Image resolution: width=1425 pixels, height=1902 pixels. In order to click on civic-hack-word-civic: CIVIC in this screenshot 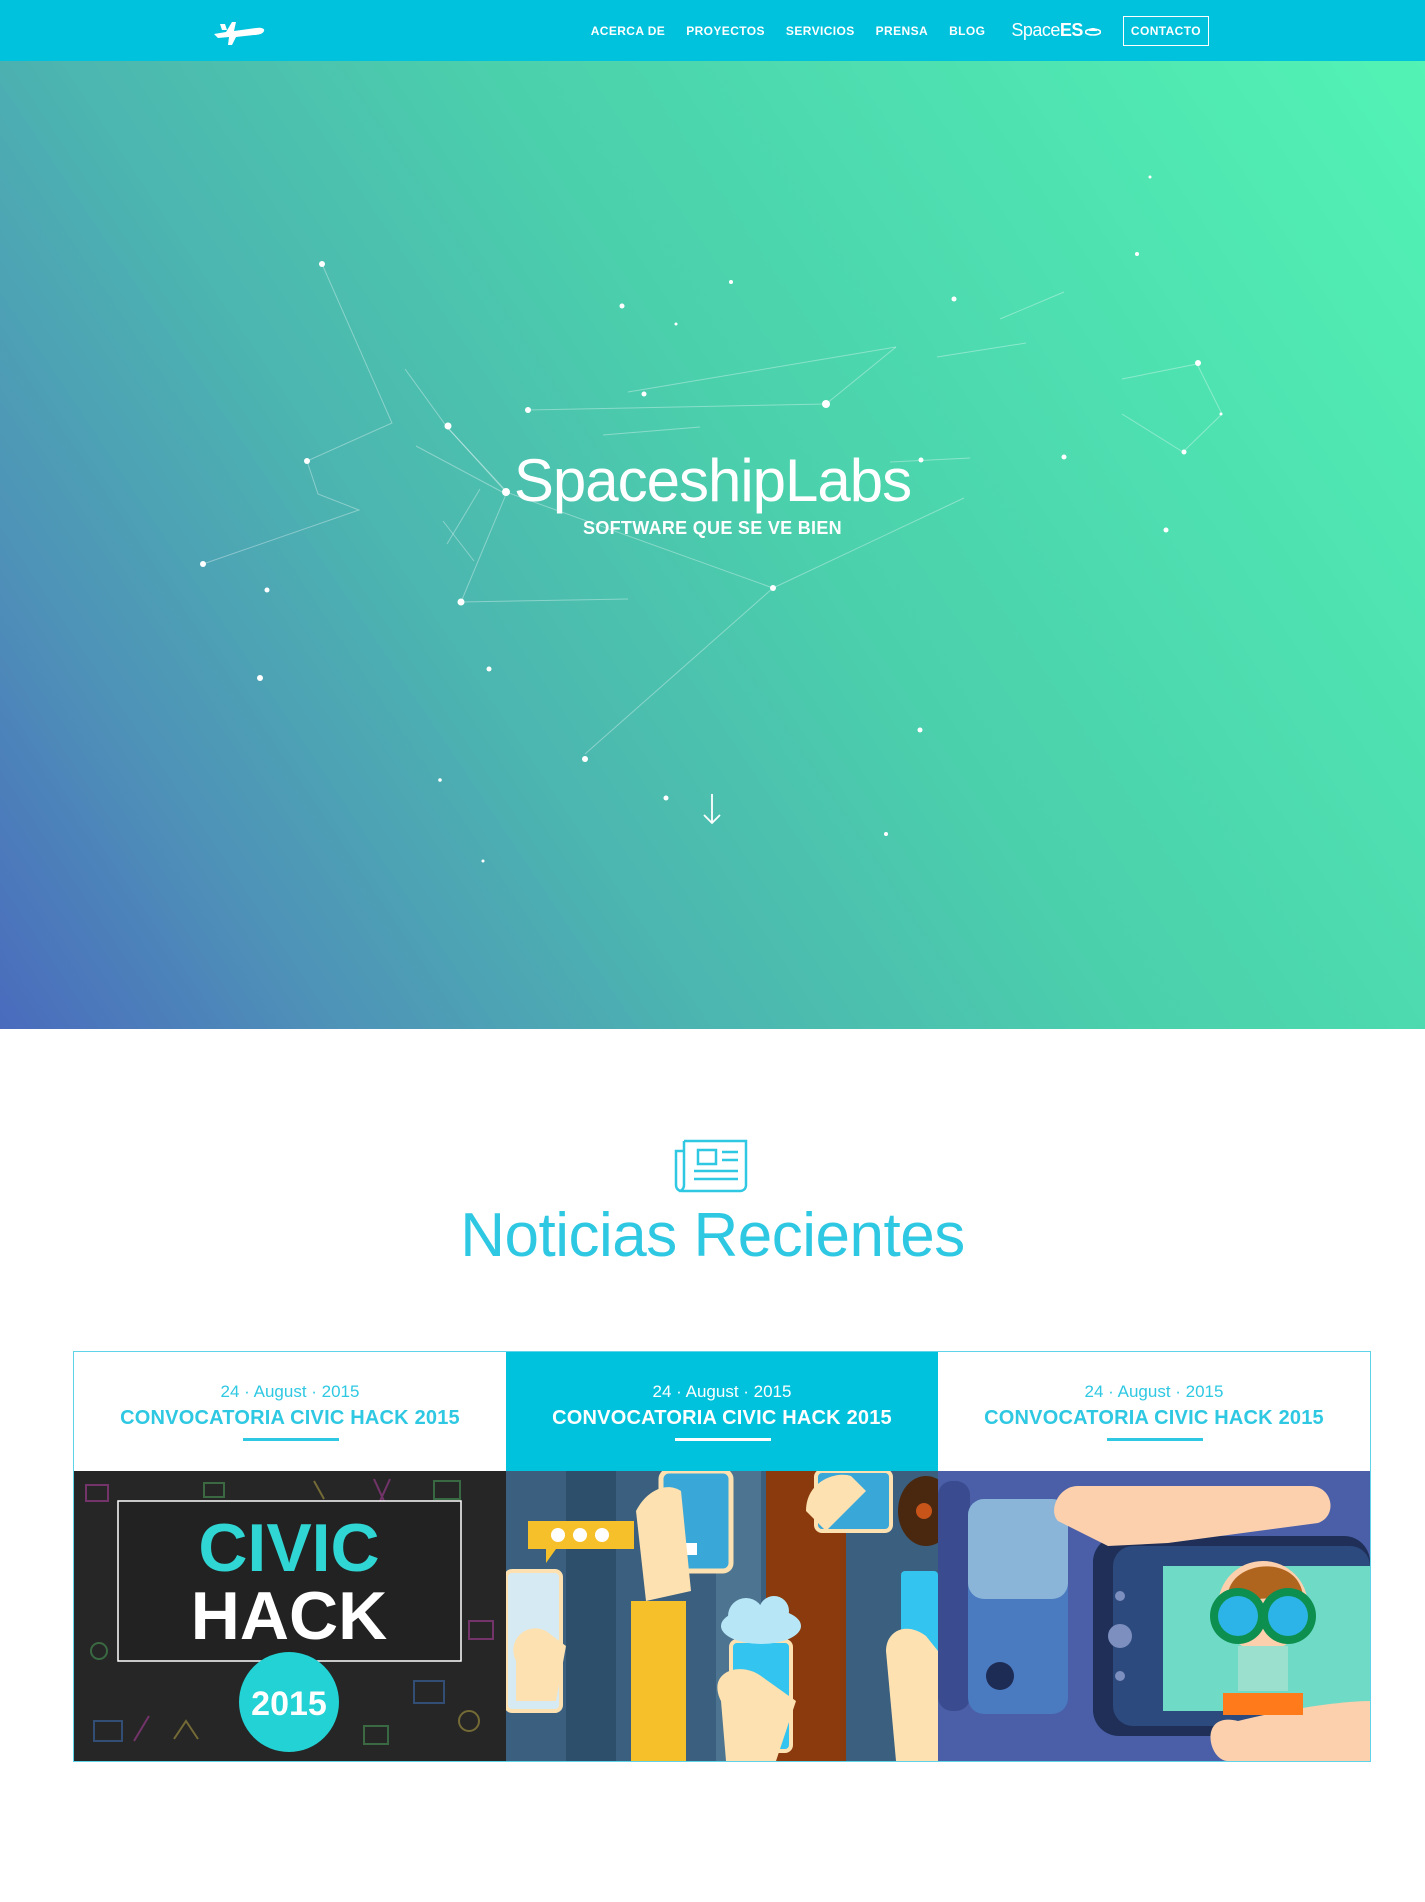, I will do `click(288, 1548)`.